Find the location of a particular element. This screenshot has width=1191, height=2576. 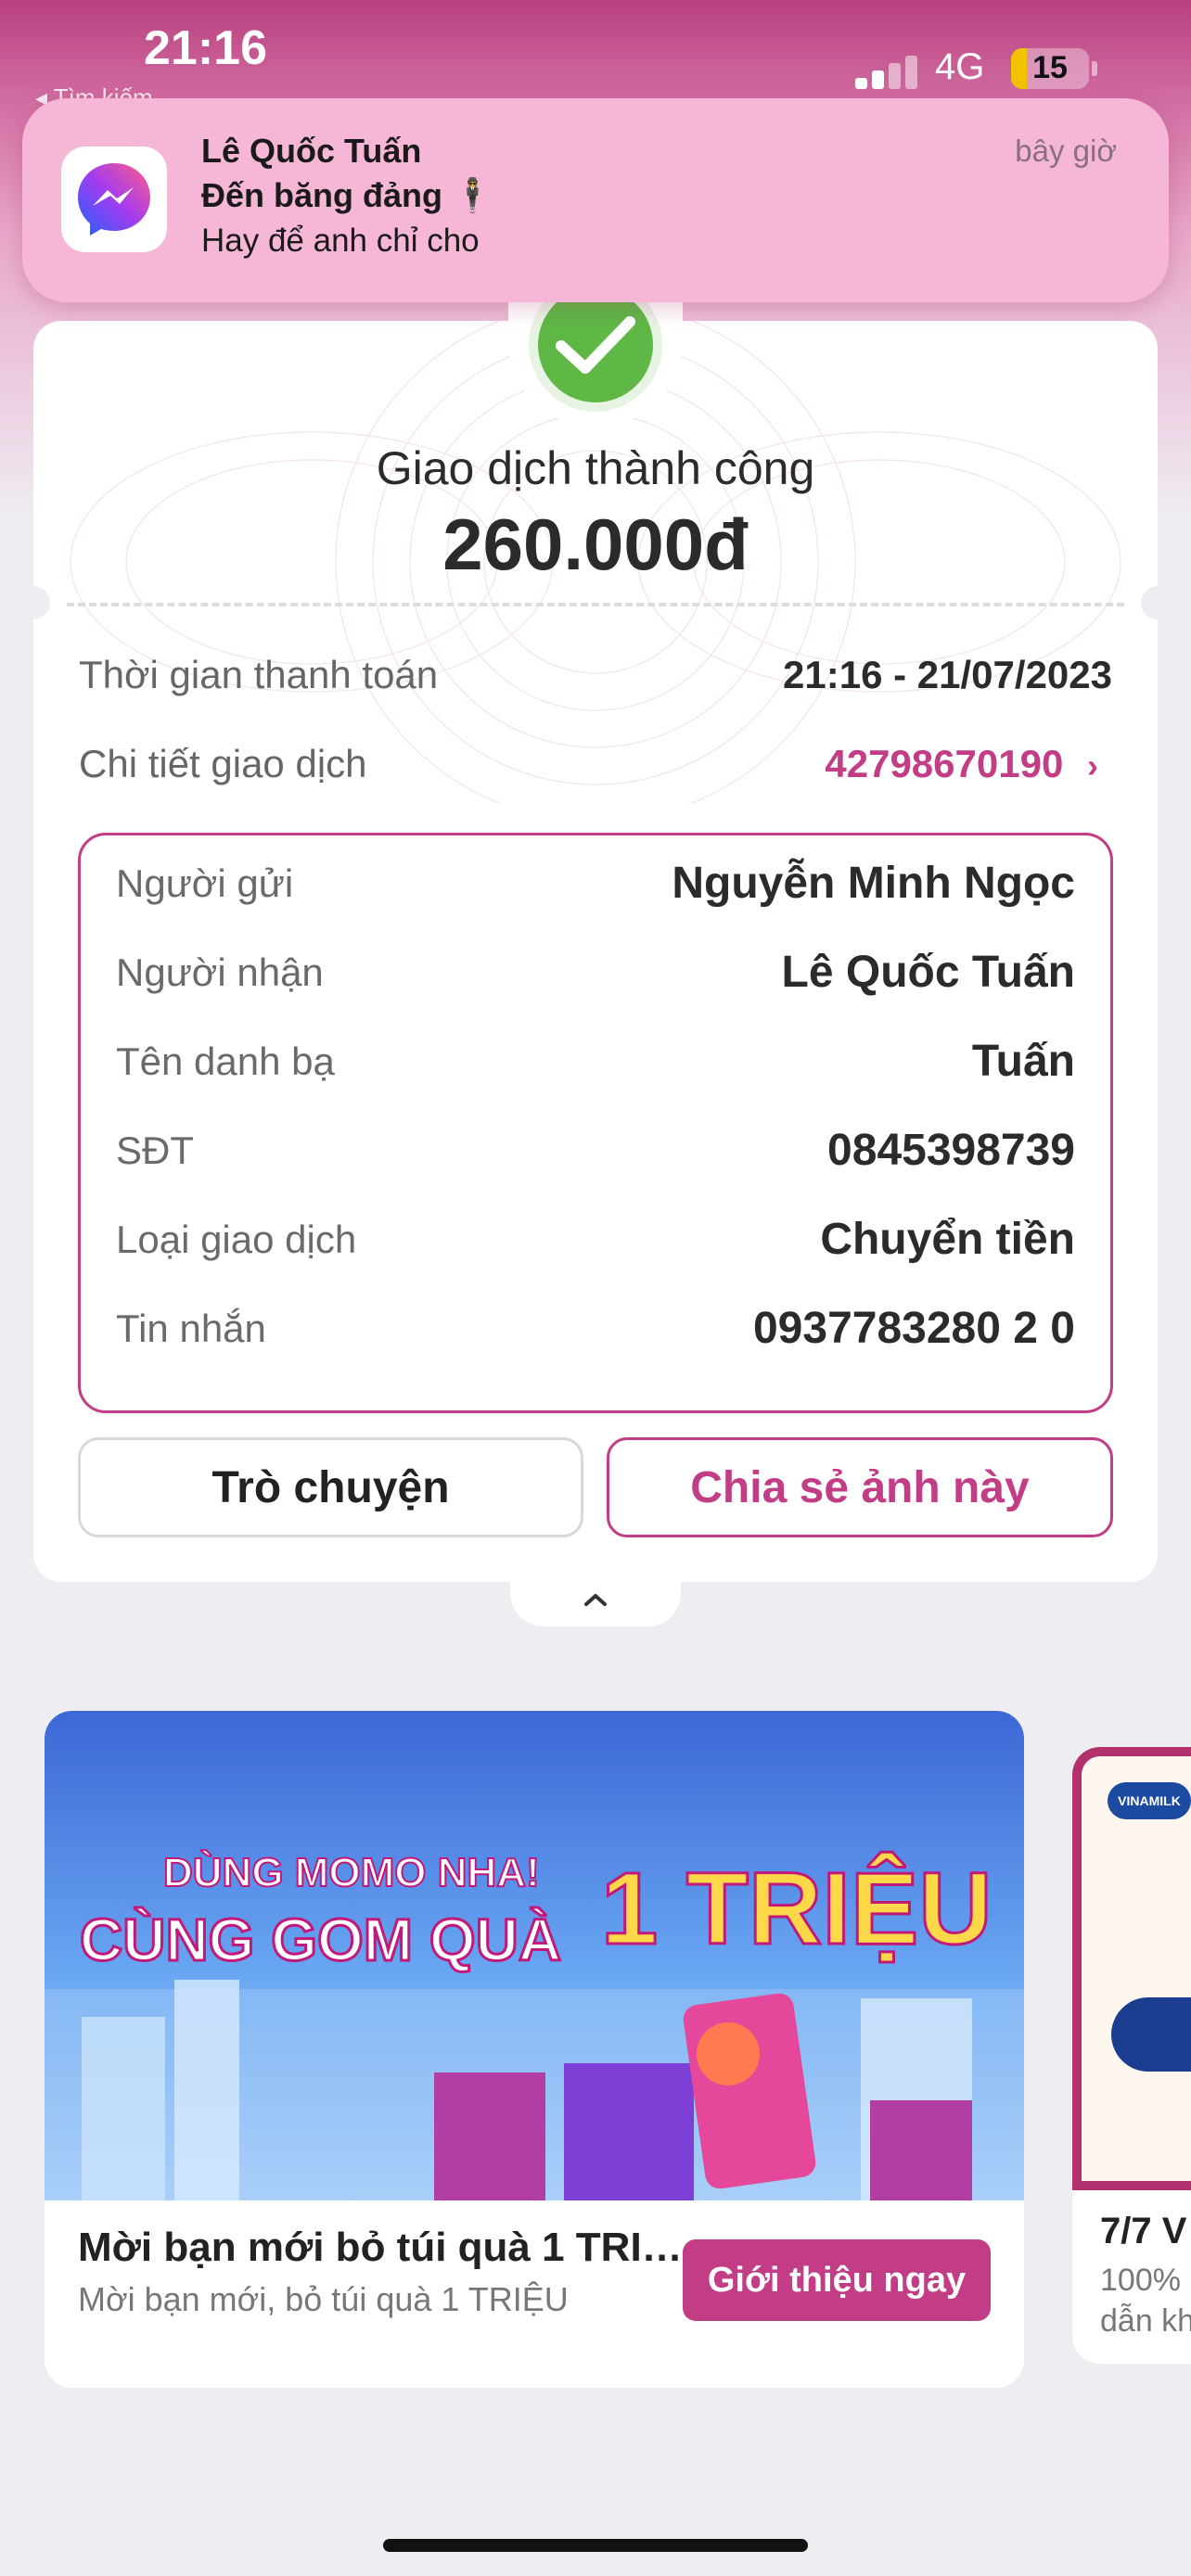

promo-card-2: VINAMILK 7/7 V 100% dẫn kh is located at coordinates (1131, 2056).